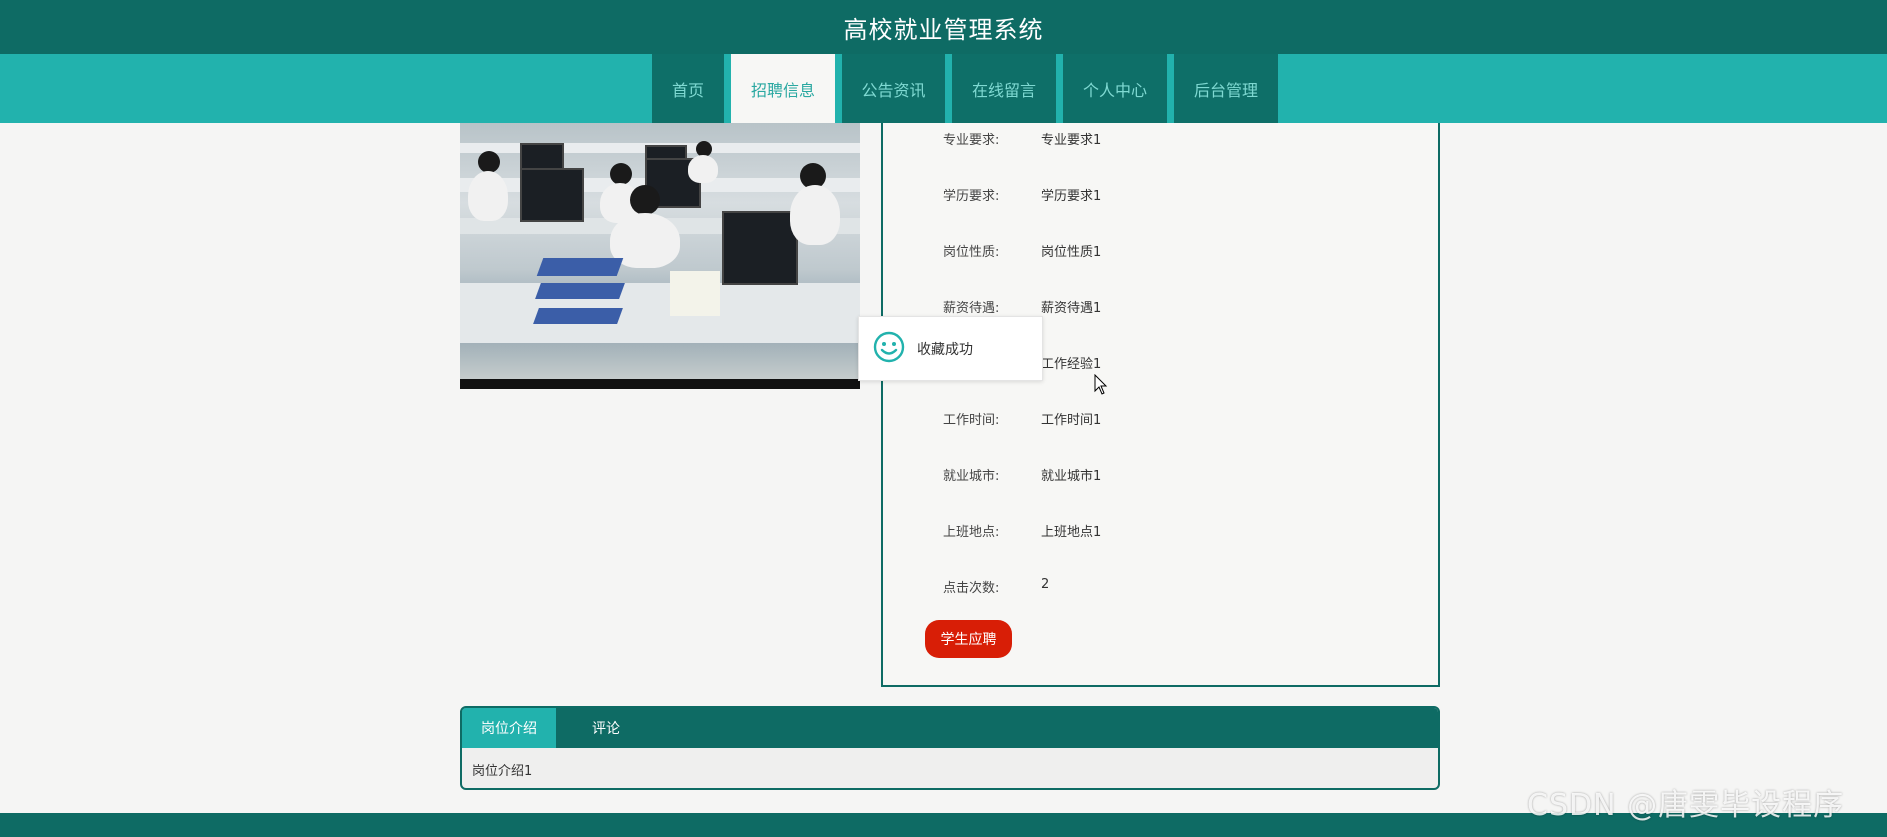 This screenshot has height=837, width=1887. I want to click on field-major: 专业要求: 专业要求1, so click(1022, 140).